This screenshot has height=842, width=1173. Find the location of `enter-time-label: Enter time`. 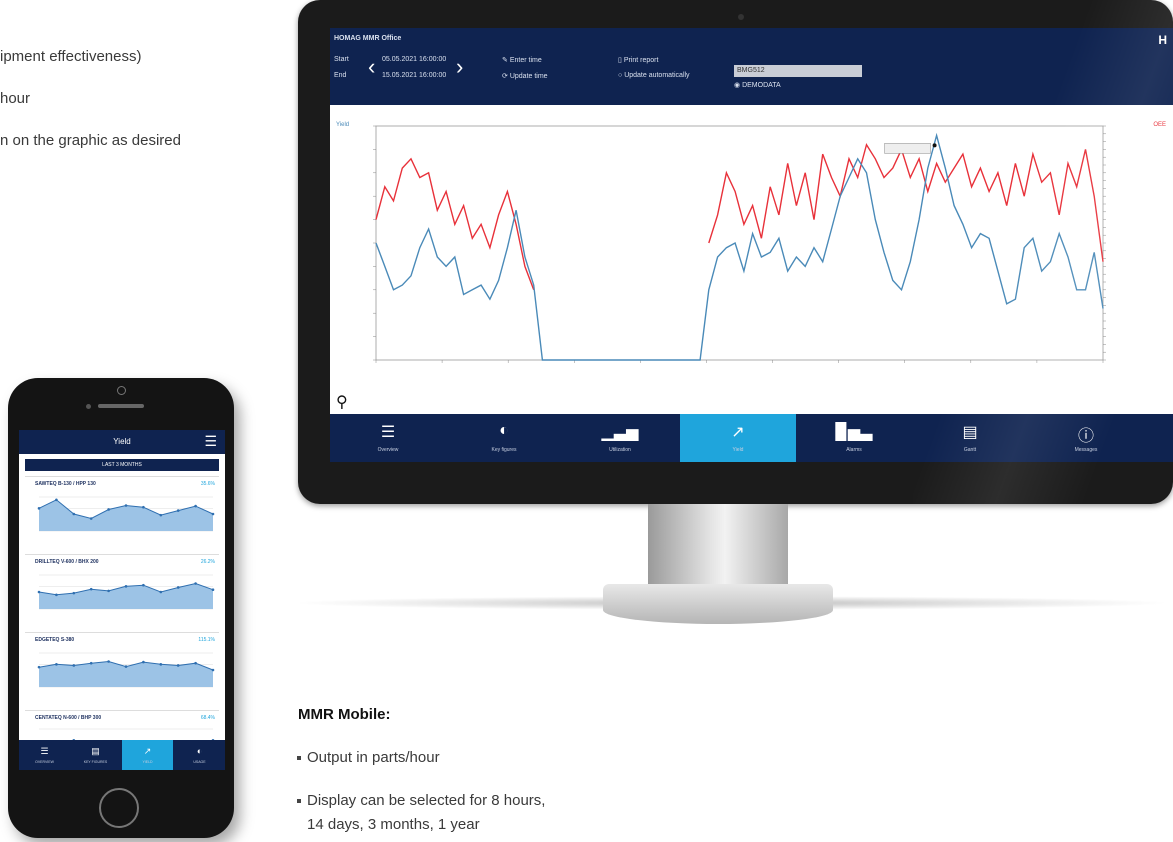

enter-time-label: Enter time is located at coordinates (525, 60).